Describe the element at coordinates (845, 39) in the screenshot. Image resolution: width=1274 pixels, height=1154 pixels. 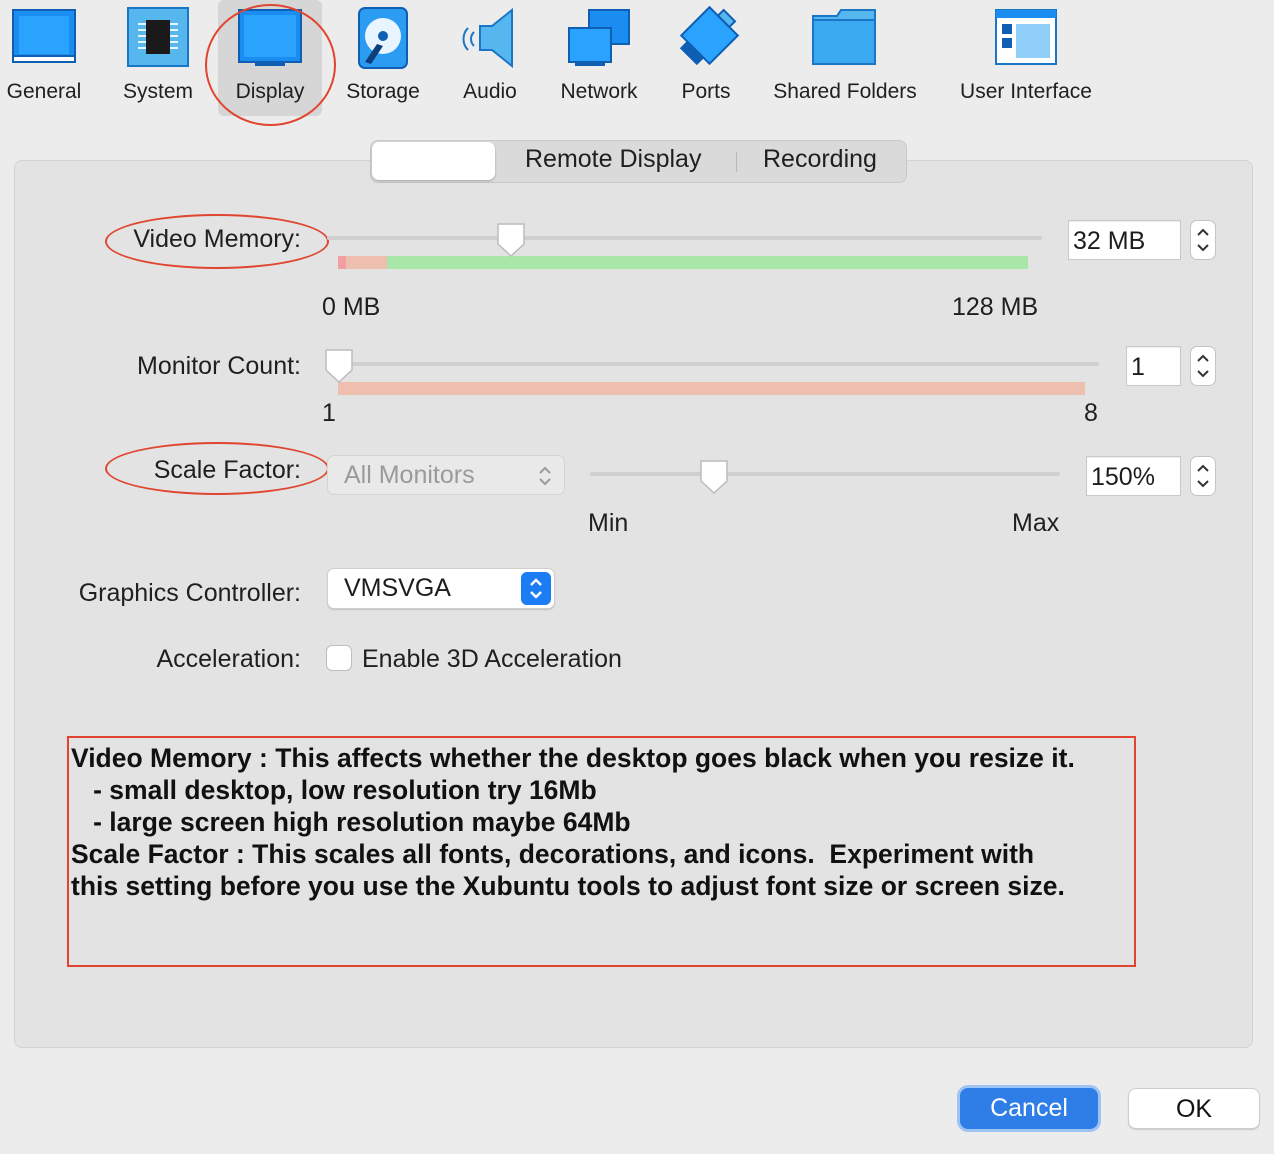
I see `shared-folders-icon` at that location.